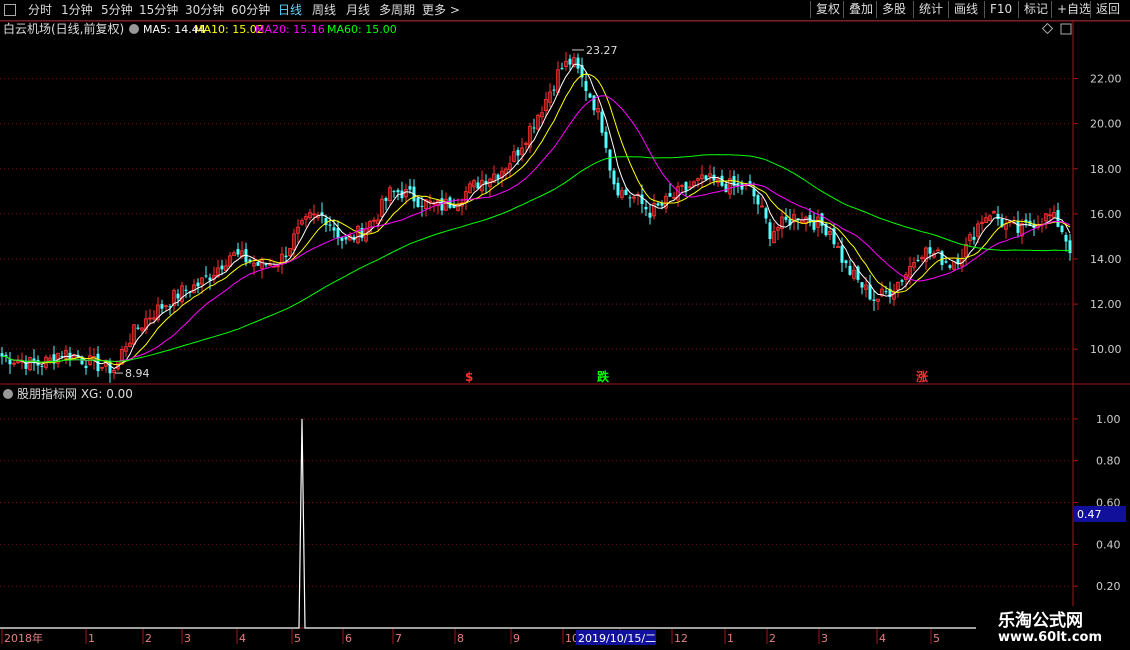 The image size is (1130, 650). What do you see at coordinates (1106, 169) in the screenshot?
I see `y-tick-label: 18.00` at bounding box center [1106, 169].